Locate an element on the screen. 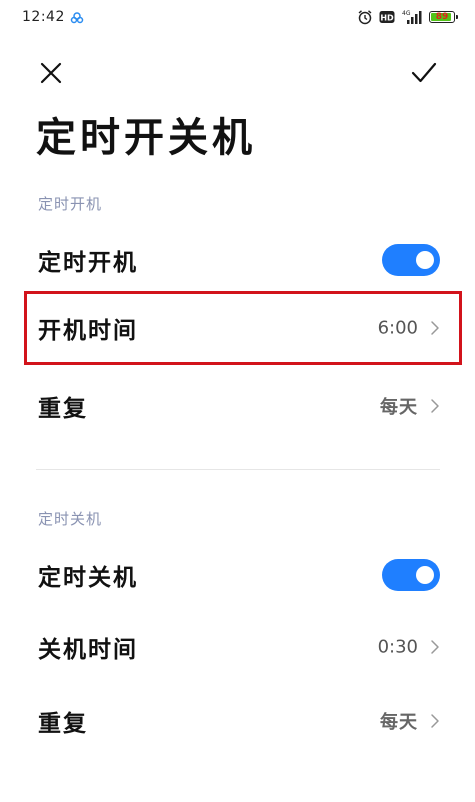 This screenshot has width=475, height=802. status-time: 12:42 is located at coordinates (43, 17).